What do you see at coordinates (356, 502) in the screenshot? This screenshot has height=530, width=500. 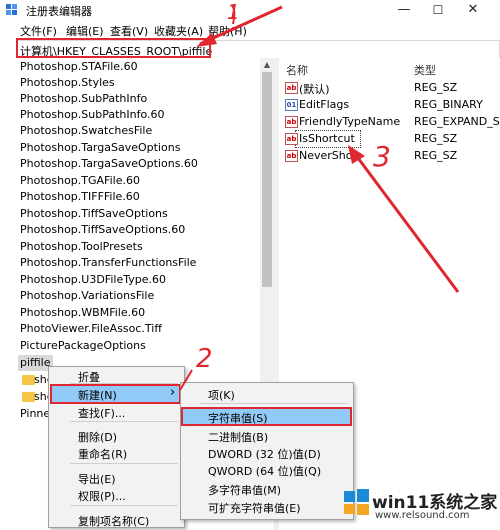 I see `windows-logo-icon` at bounding box center [356, 502].